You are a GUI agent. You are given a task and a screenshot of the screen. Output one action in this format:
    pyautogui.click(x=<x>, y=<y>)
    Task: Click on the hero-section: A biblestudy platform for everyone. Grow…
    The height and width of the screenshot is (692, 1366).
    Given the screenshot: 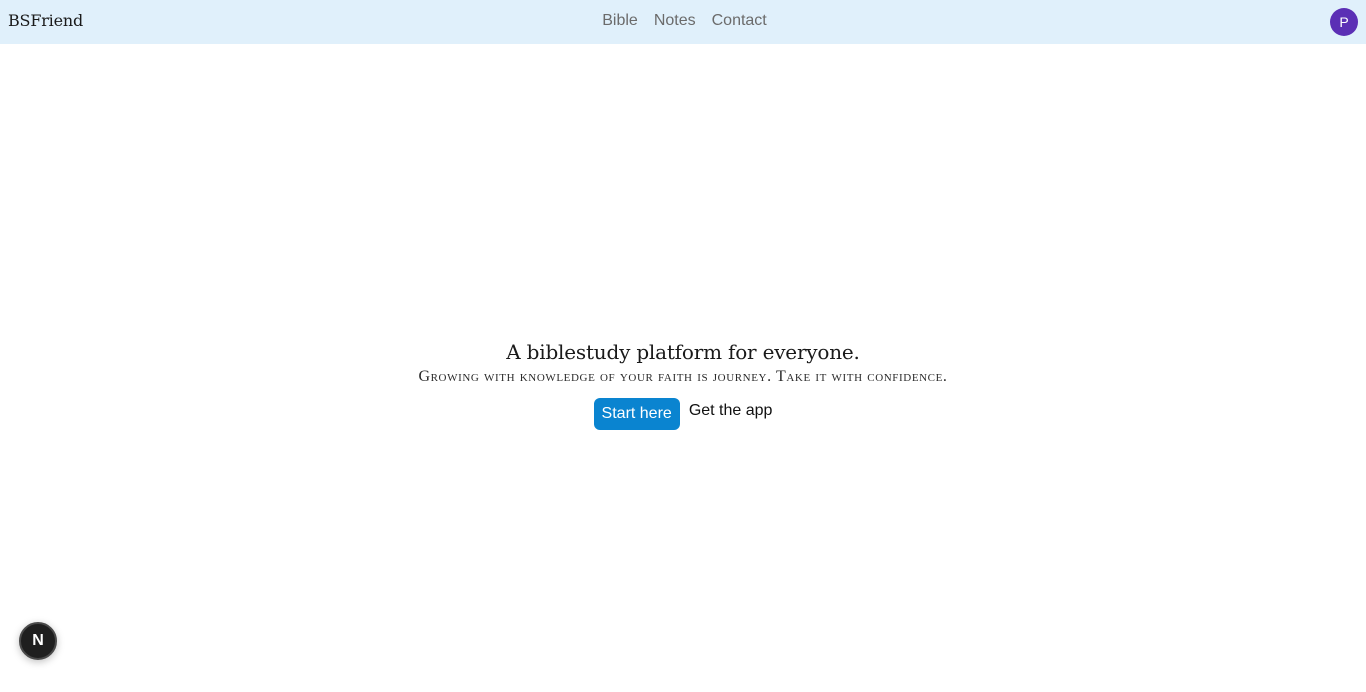 What is the action you would take?
    pyautogui.click(x=683, y=384)
    